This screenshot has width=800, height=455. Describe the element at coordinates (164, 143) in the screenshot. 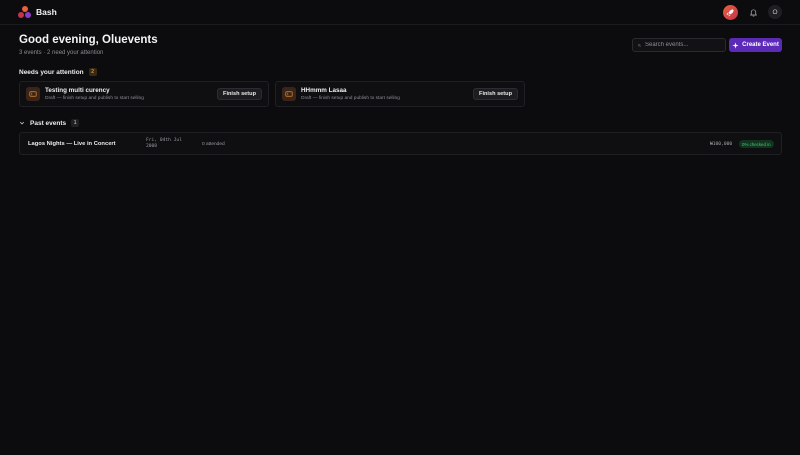

I see `event-date: Fri, 04th Jul 2008` at that location.